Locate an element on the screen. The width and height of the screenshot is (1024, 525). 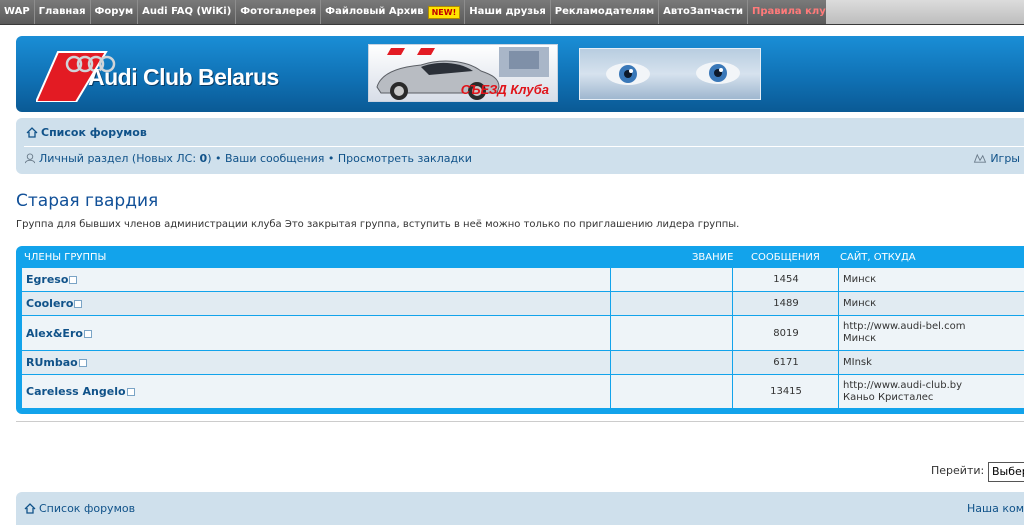
site-logo: Audi Club Belarus is located at coordinates (166, 76).